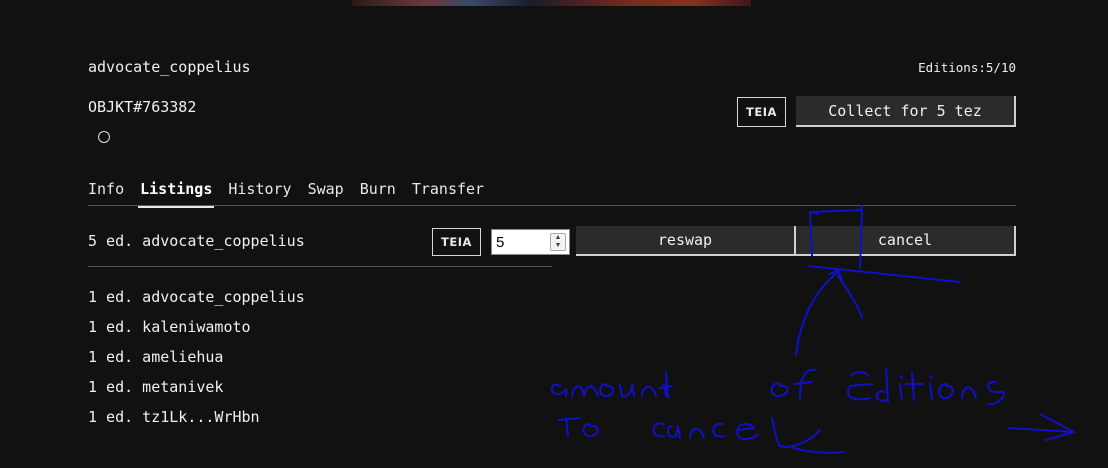  I want to click on annotation-word-to, so click(578, 427).